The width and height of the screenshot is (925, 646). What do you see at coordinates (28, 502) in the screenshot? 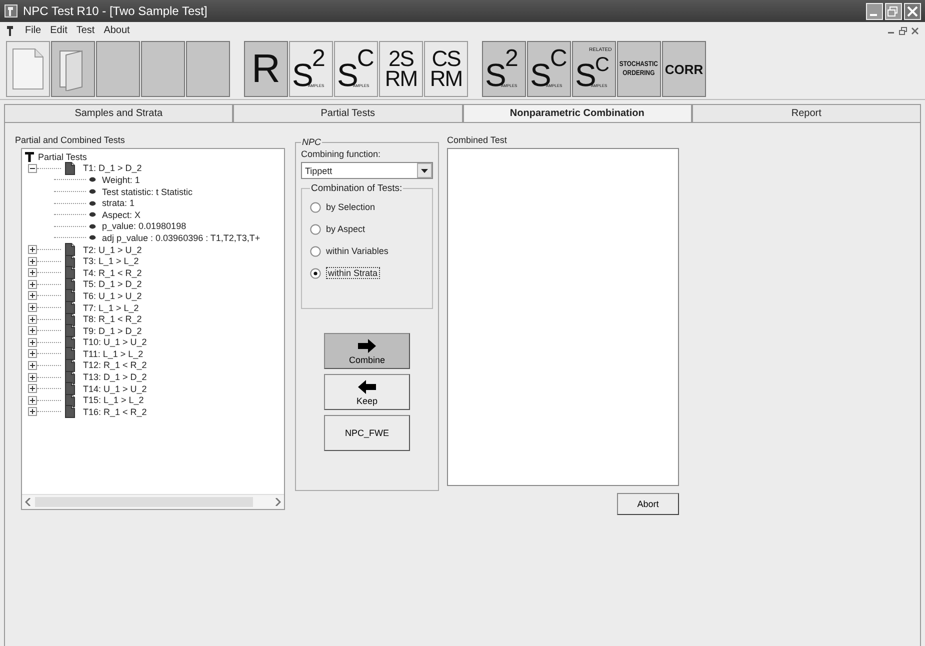
I see `scroll-left-icon` at bounding box center [28, 502].